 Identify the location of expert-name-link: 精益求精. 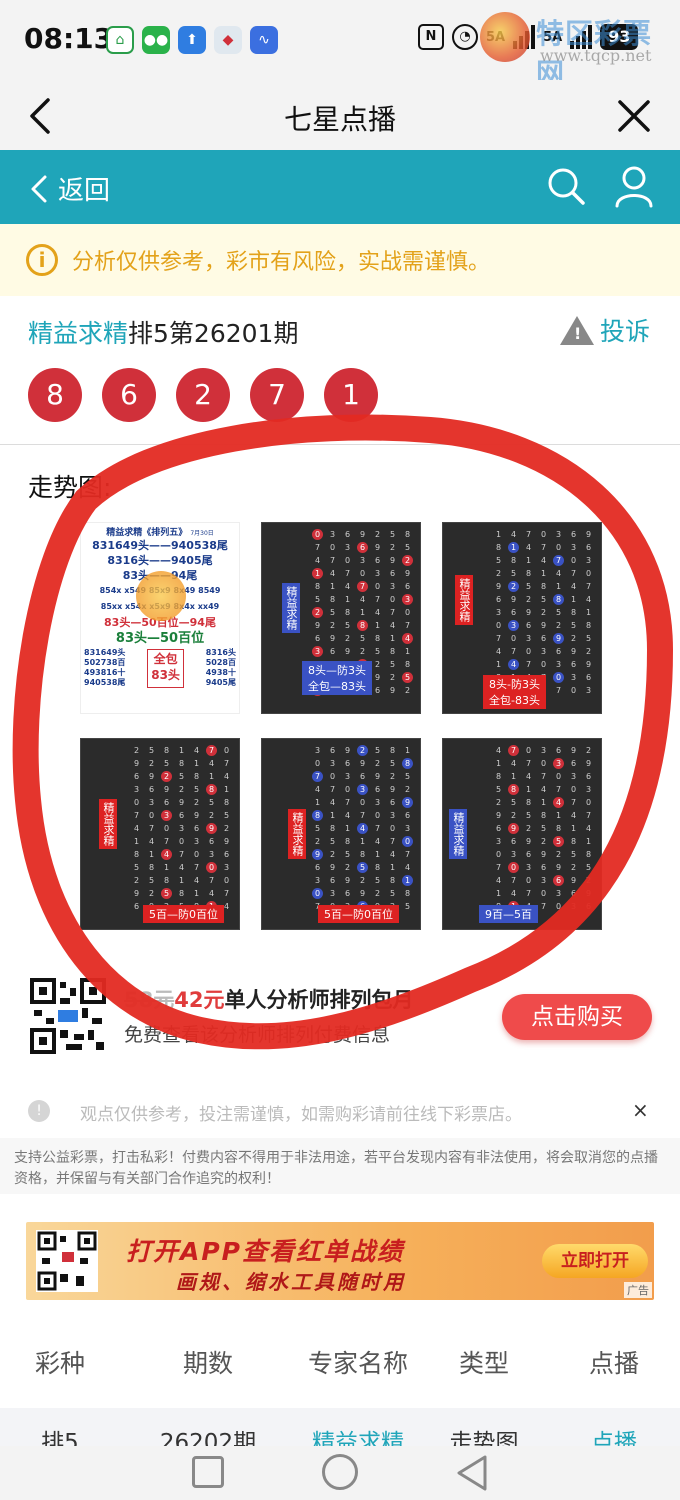
(78, 333).